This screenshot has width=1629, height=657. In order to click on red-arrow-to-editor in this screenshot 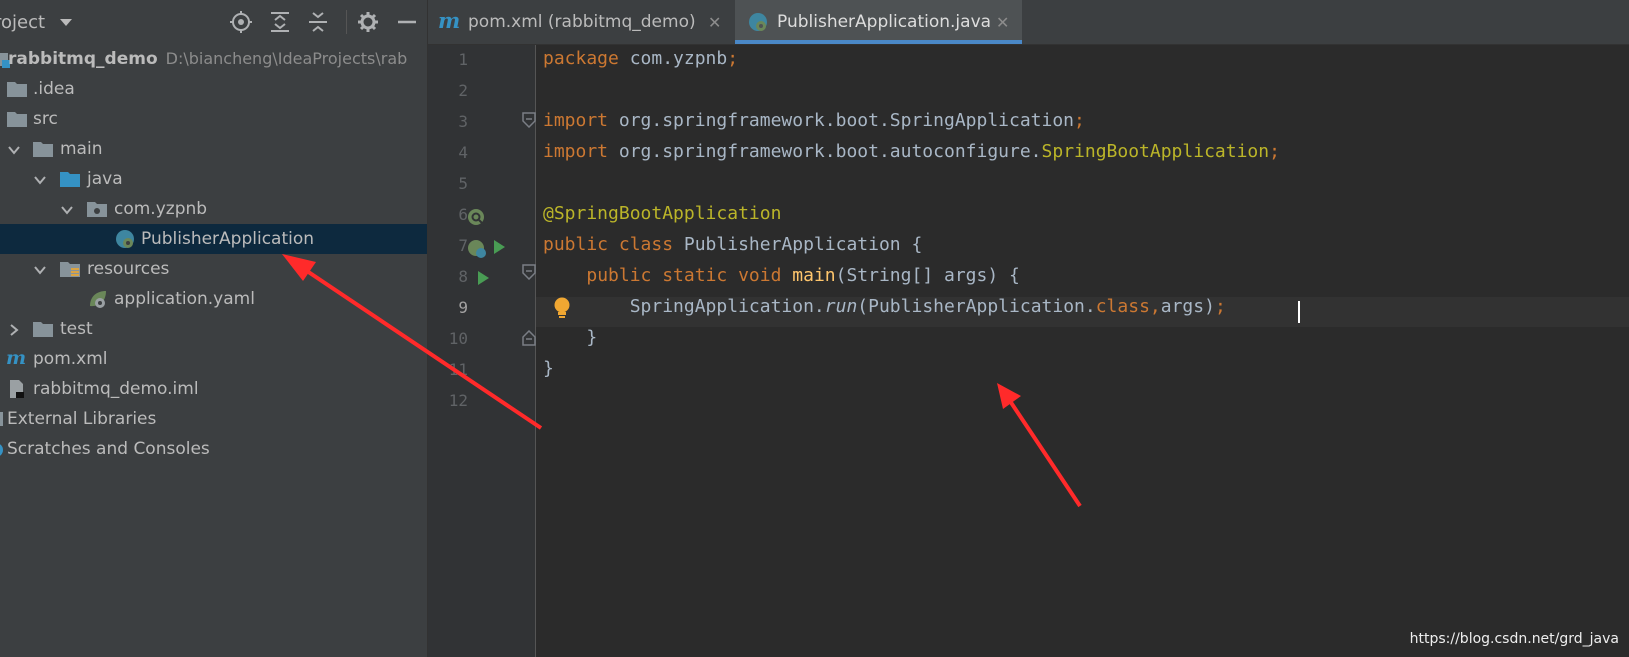, I will do `click(1044, 452)`.